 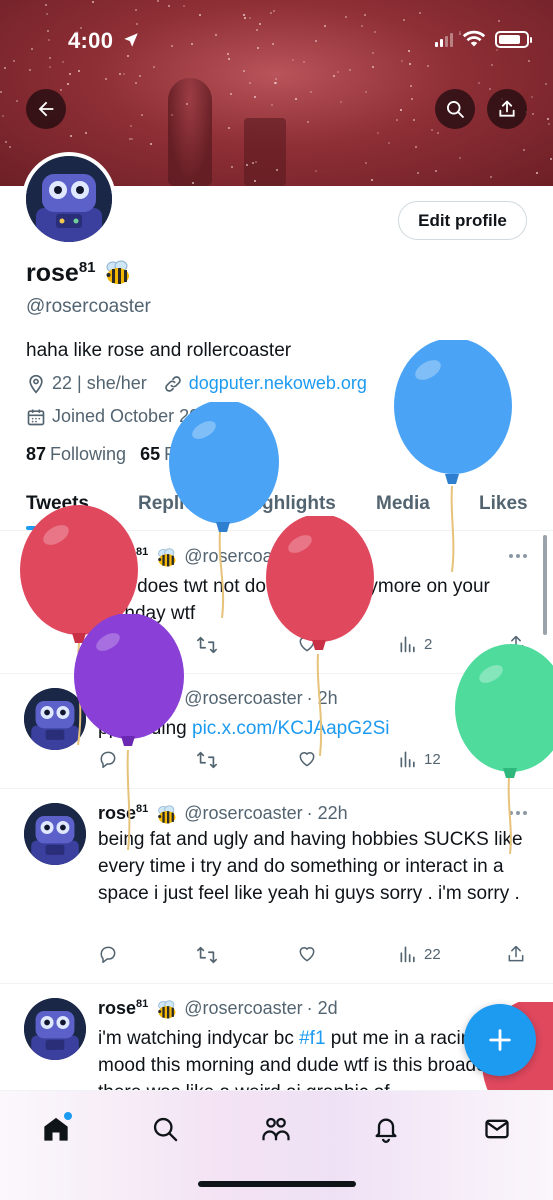 I want to click on hashtag-link: #f1, so click(x=312, y=1038).